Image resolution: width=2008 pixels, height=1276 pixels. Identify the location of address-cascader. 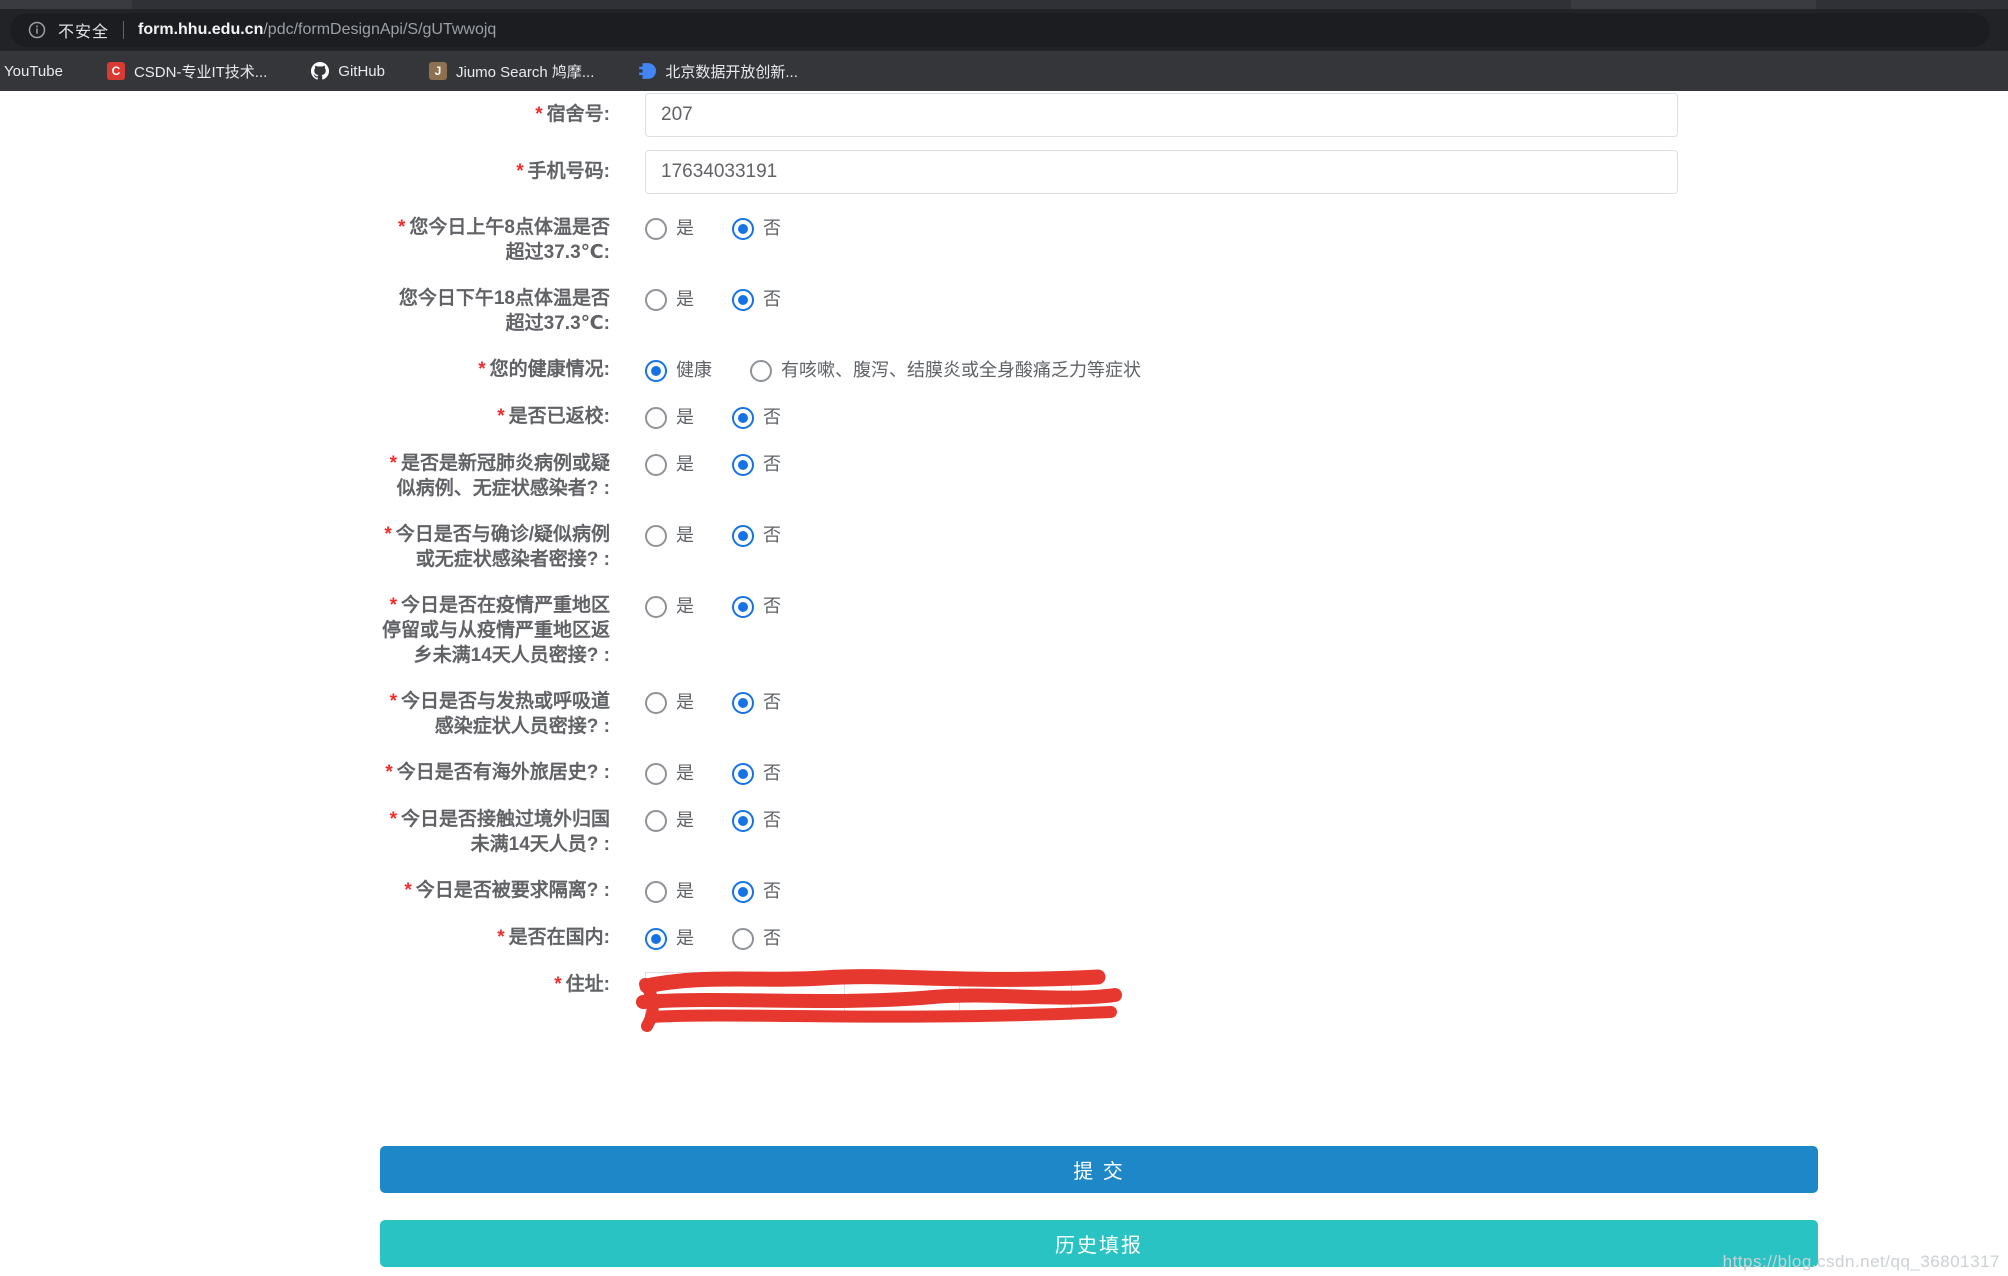
(879, 1000).